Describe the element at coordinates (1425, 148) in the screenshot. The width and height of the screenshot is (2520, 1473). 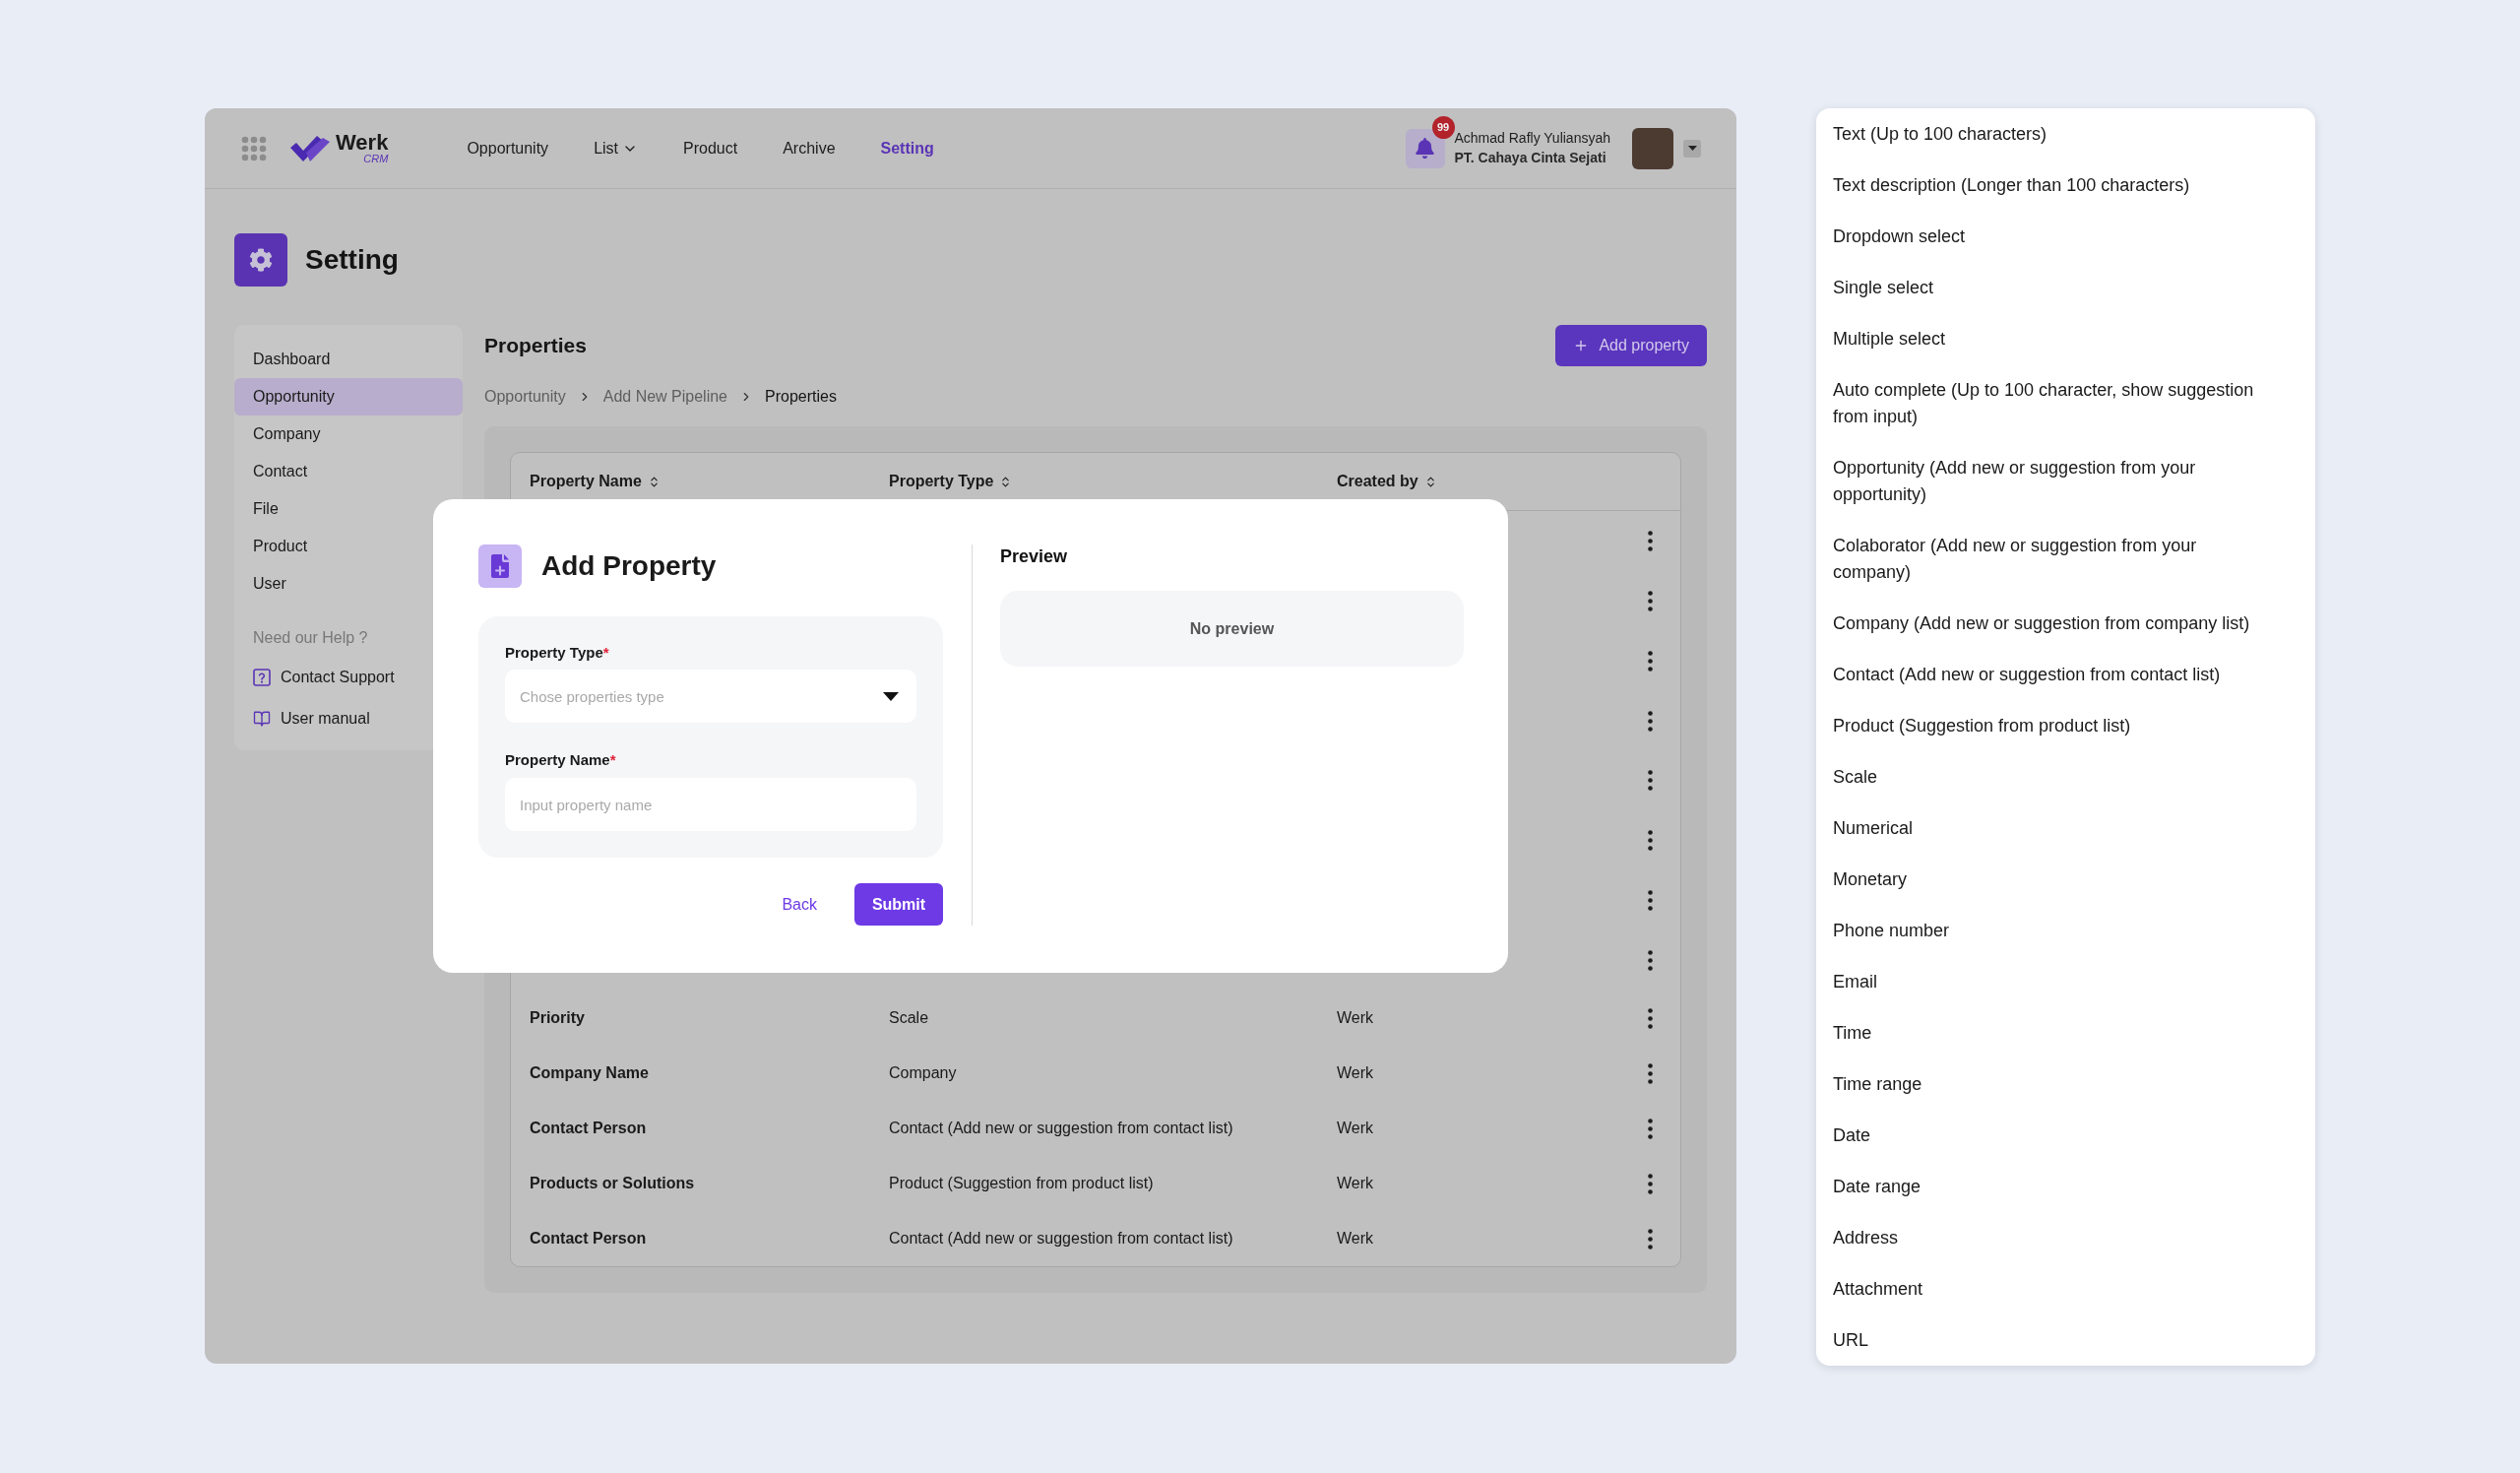
I see `bell-icon` at that location.